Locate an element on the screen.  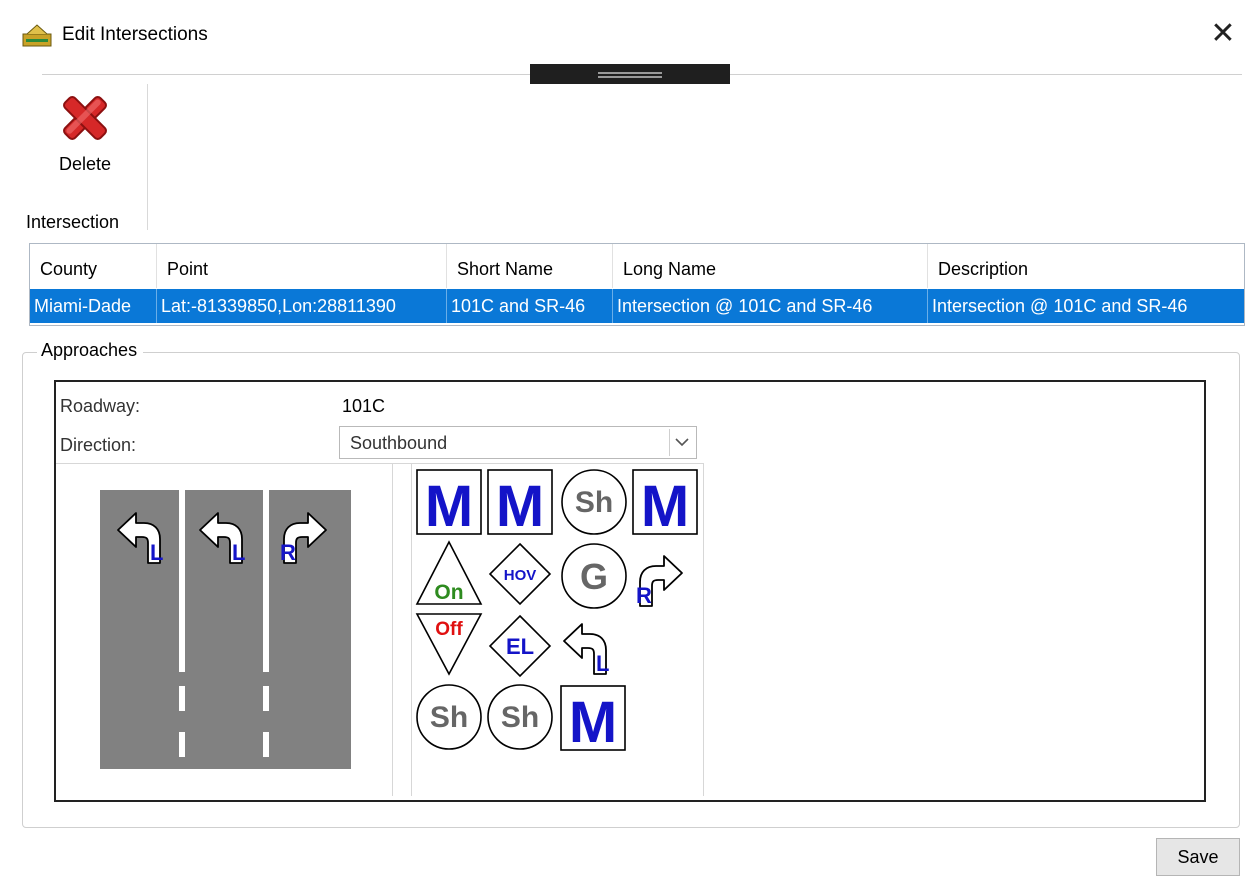
sign-palette: M M Sh M On HOV G R Off EL L Sh Sh M is located at coordinates (557, 609).